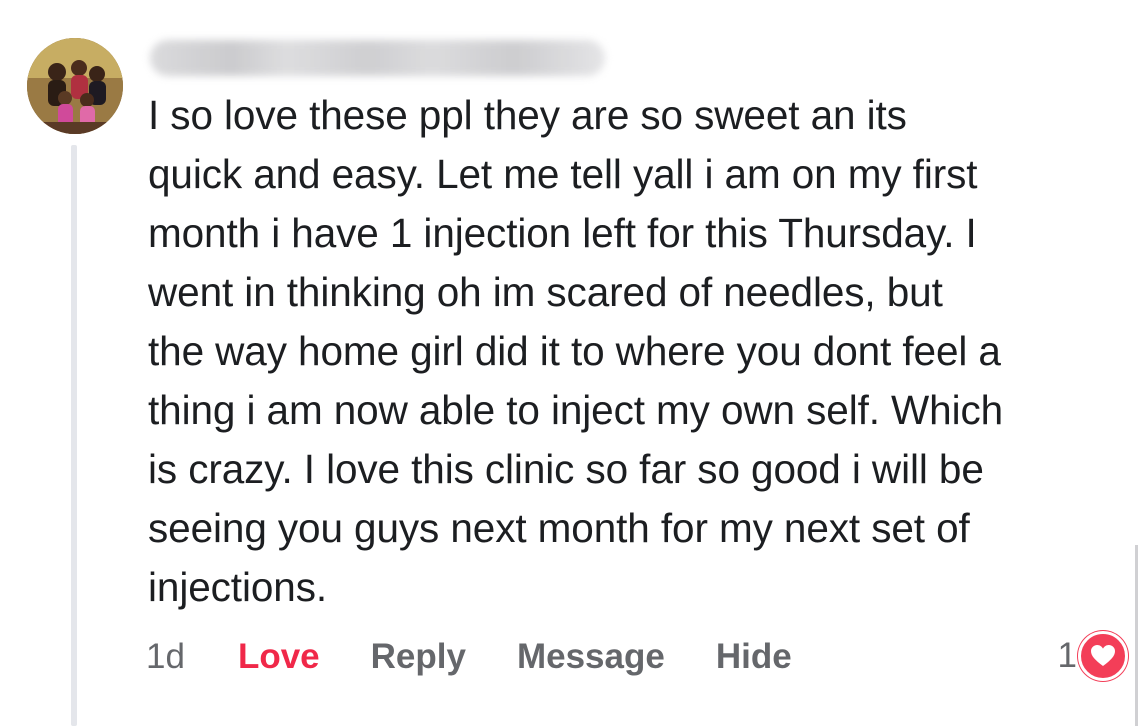 The width and height of the screenshot is (1138, 726). I want to click on avatar, so click(75, 86).